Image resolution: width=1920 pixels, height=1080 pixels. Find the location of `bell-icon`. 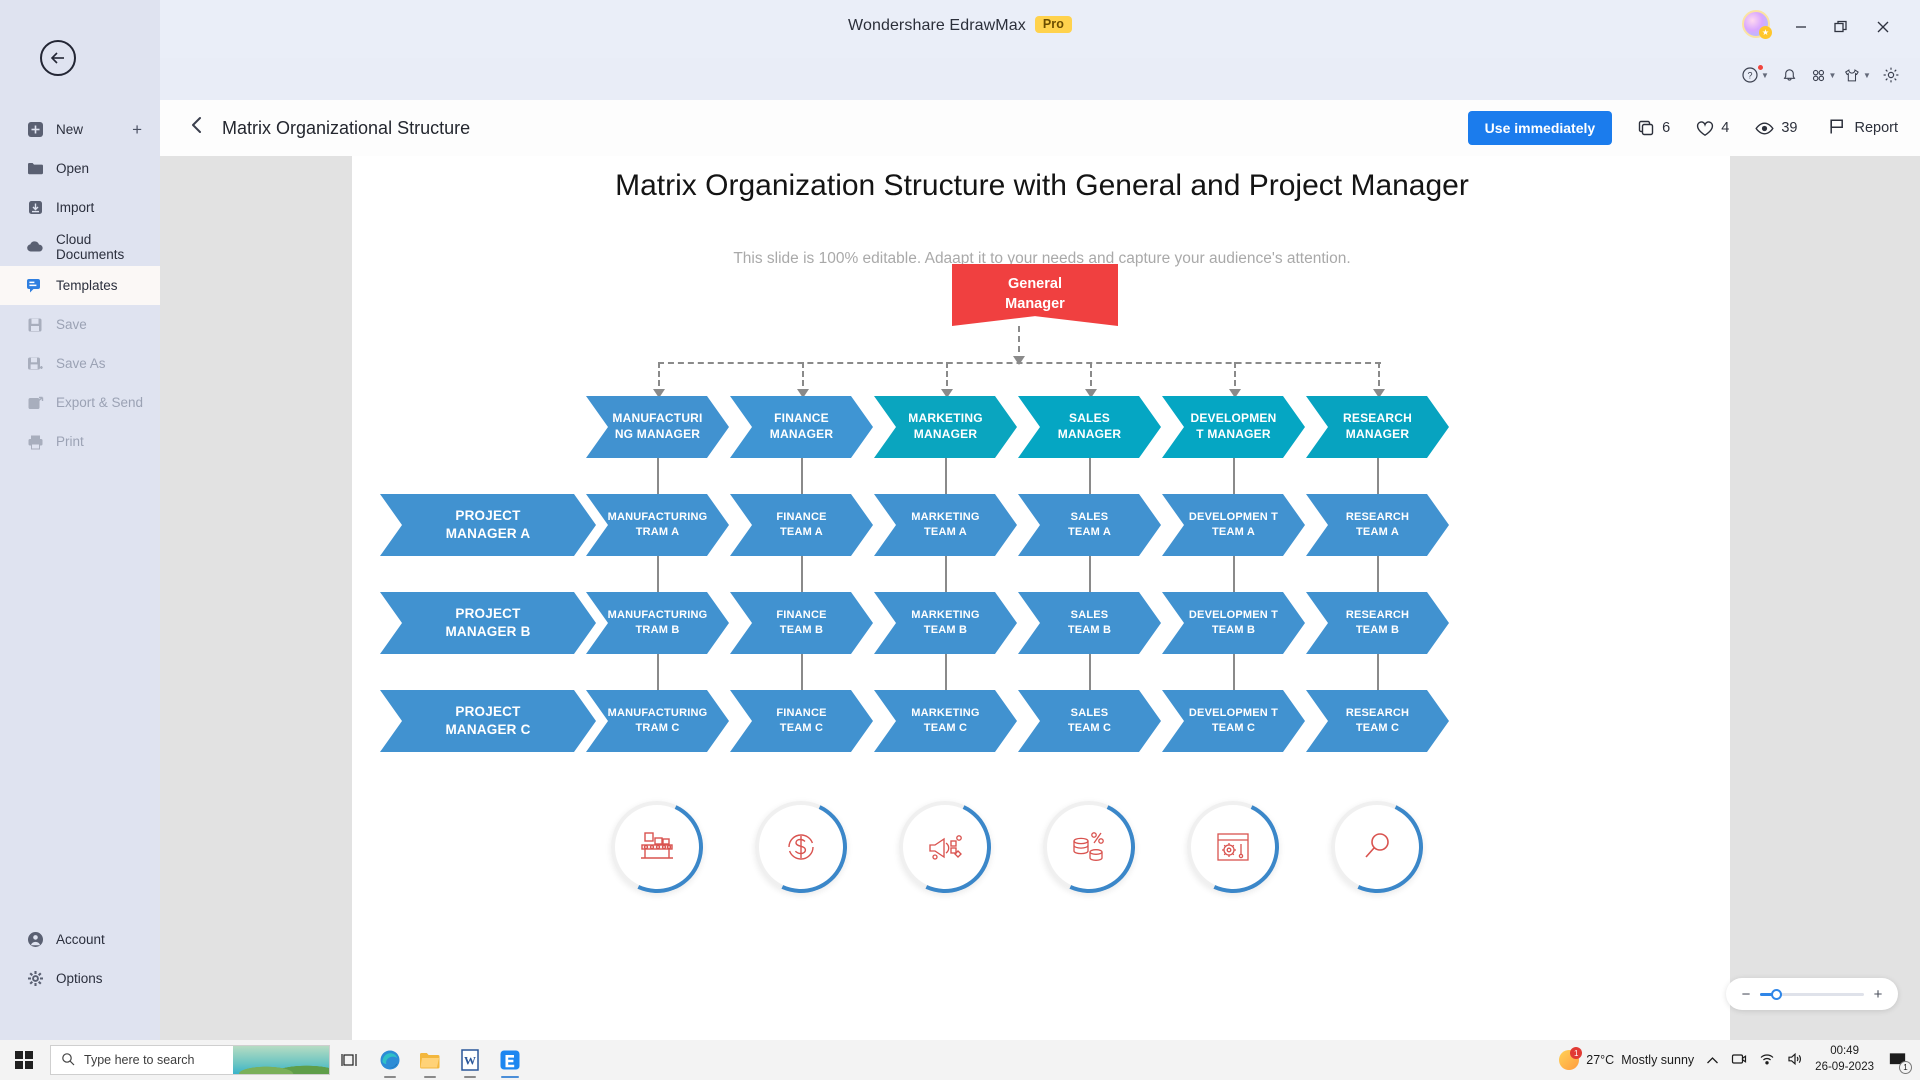

bell-icon is located at coordinates (1789, 75).